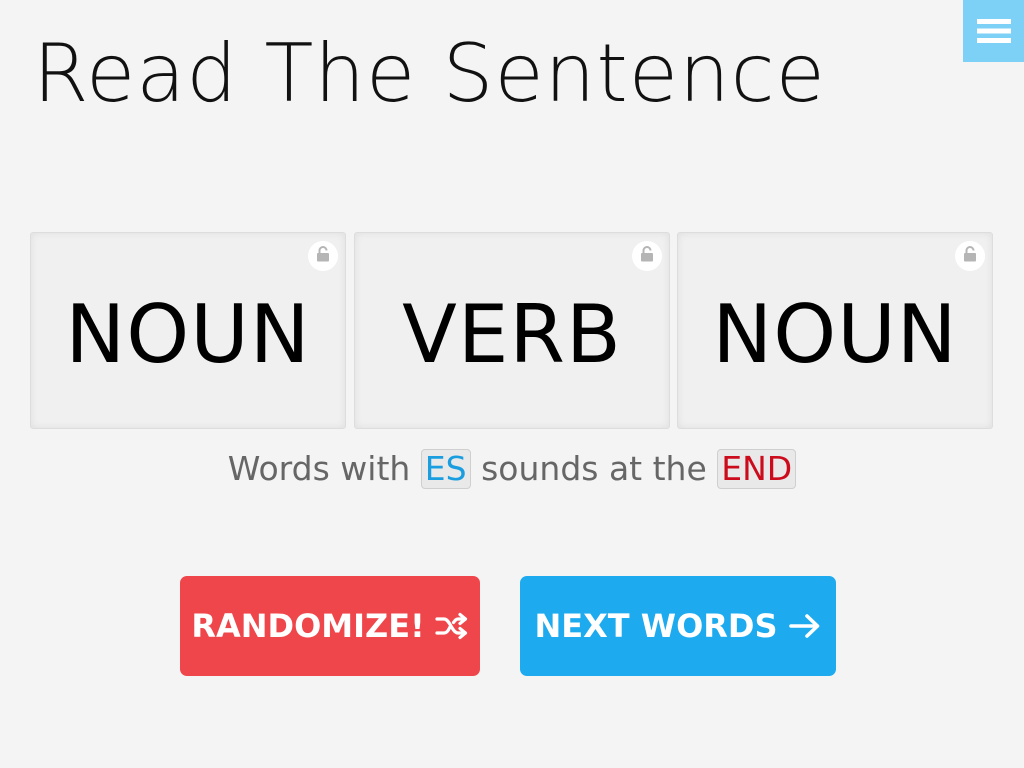  I want to click on word-card-1: NOUN, so click(188, 330).